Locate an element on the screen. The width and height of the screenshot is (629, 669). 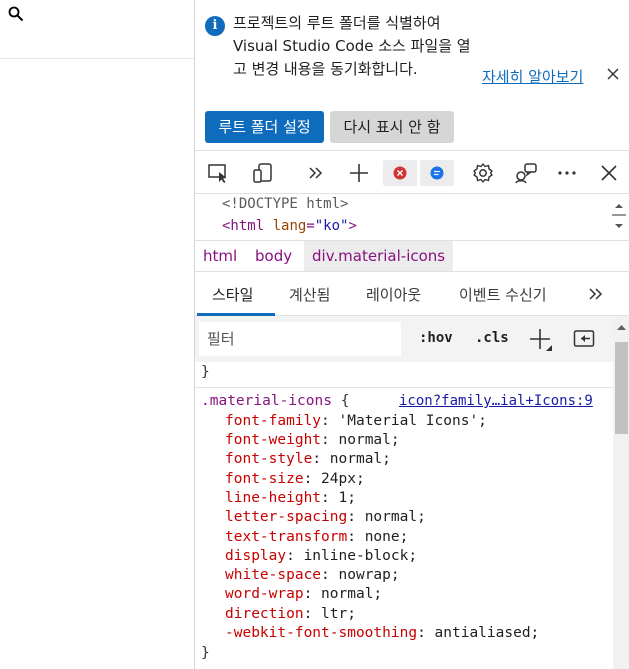
property-name: line-height is located at coordinates (273, 498).